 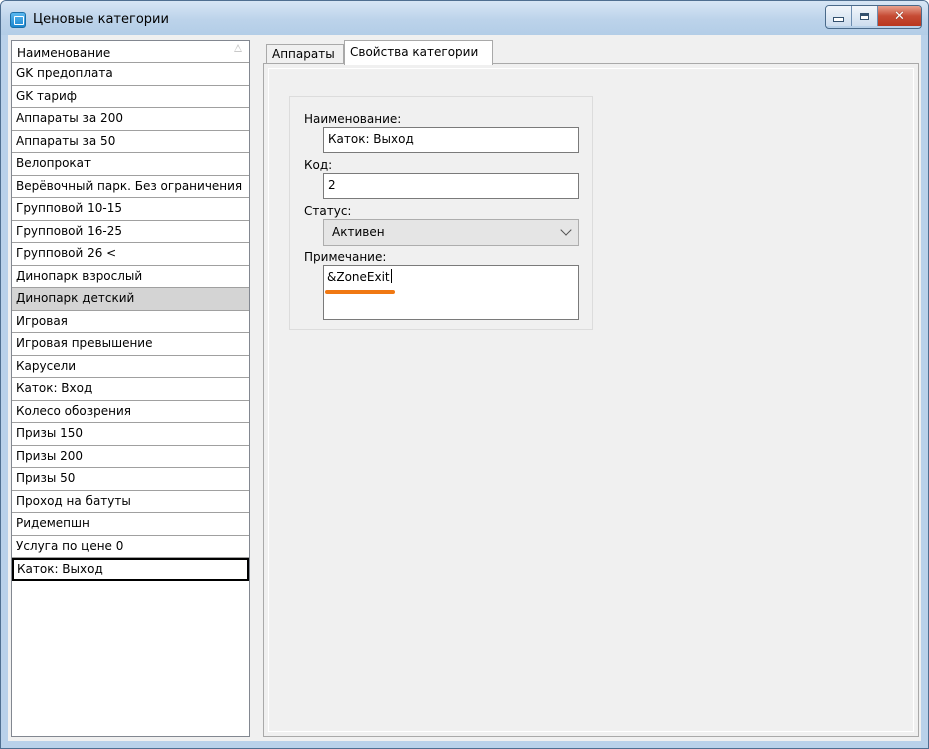 I want to click on code-label: Код:, so click(x=318, y=165).